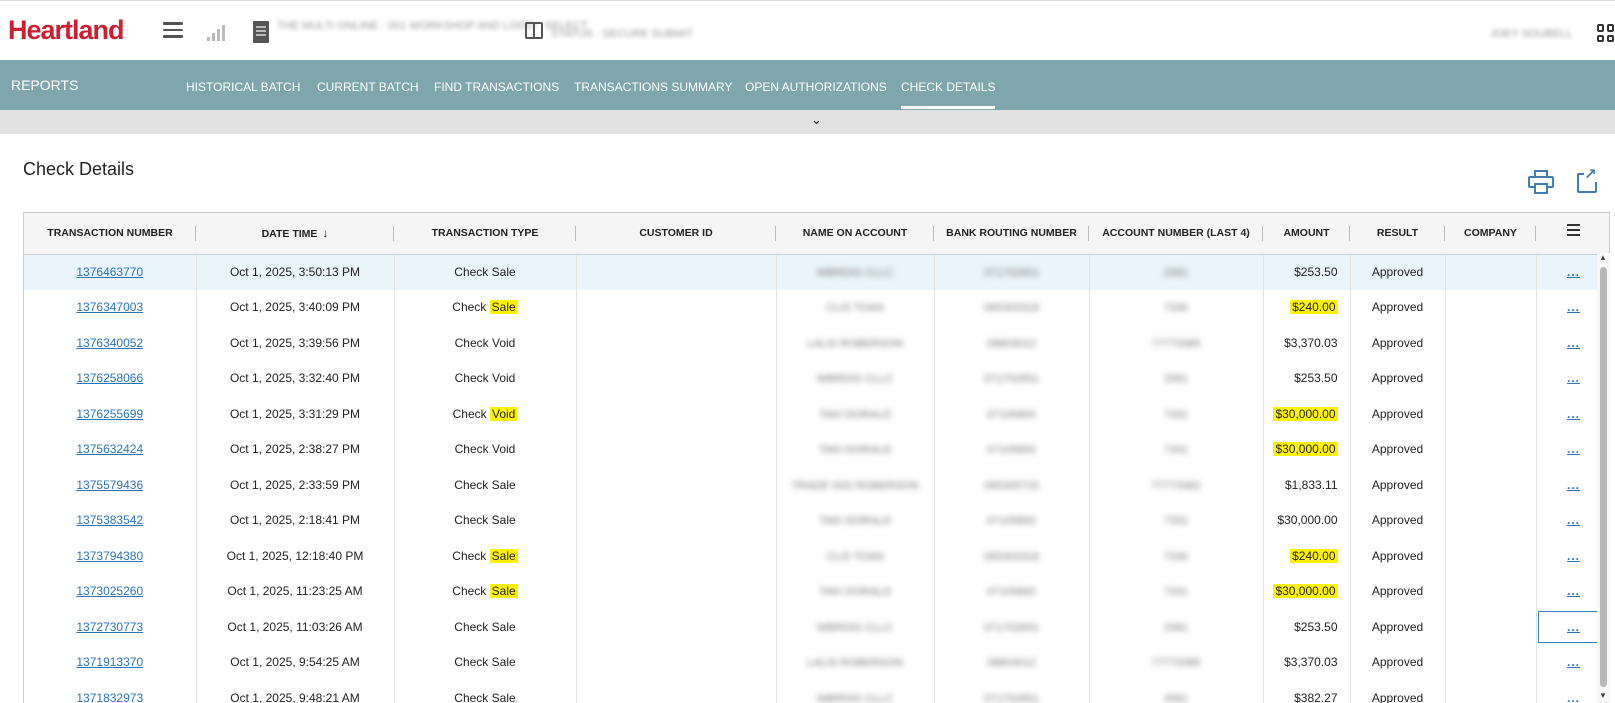 This screenshot has width=1615, height=703. I want to click on routing-number-cell: 071702651, so click(1012, 627).